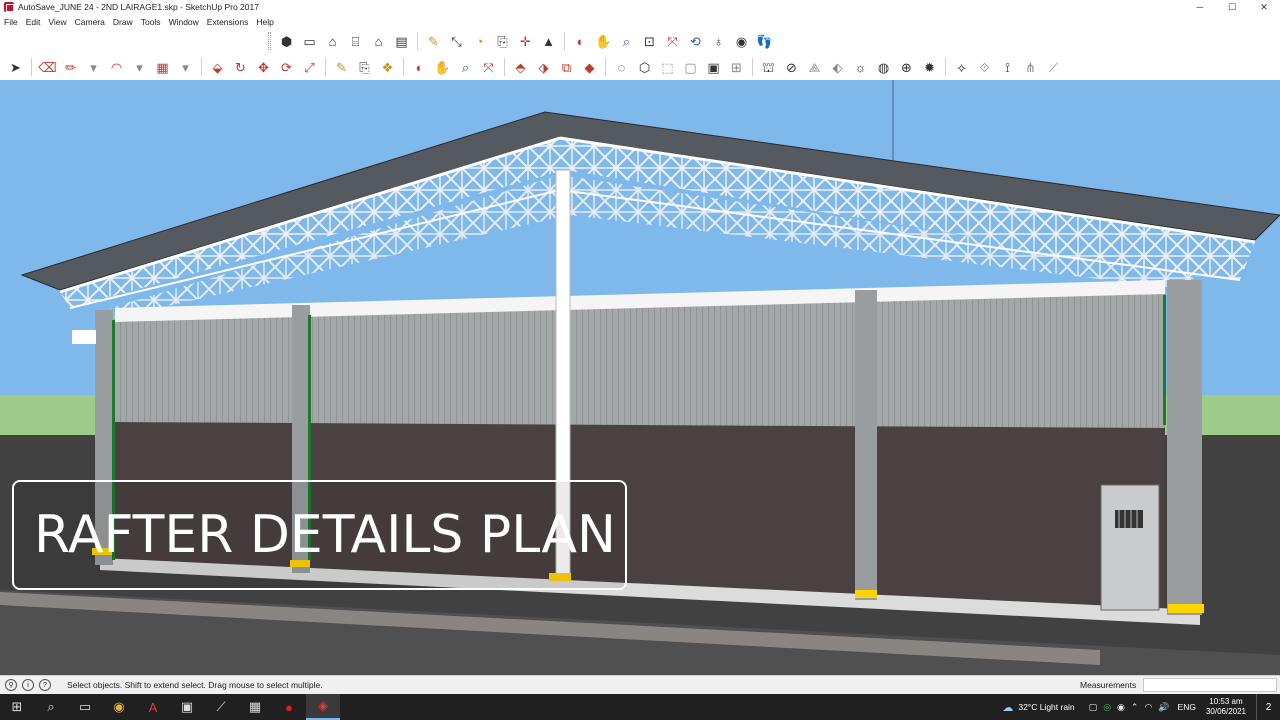 This screenshot has width=1280, height=720. I want to click on back-view-icon: ⌂, so click(378, 41).